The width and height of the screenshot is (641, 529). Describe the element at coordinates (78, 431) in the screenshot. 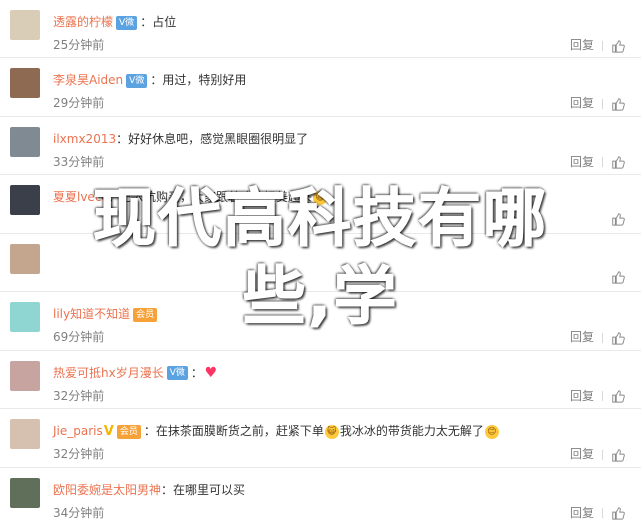

I see `username: Jie_paris` at that location.